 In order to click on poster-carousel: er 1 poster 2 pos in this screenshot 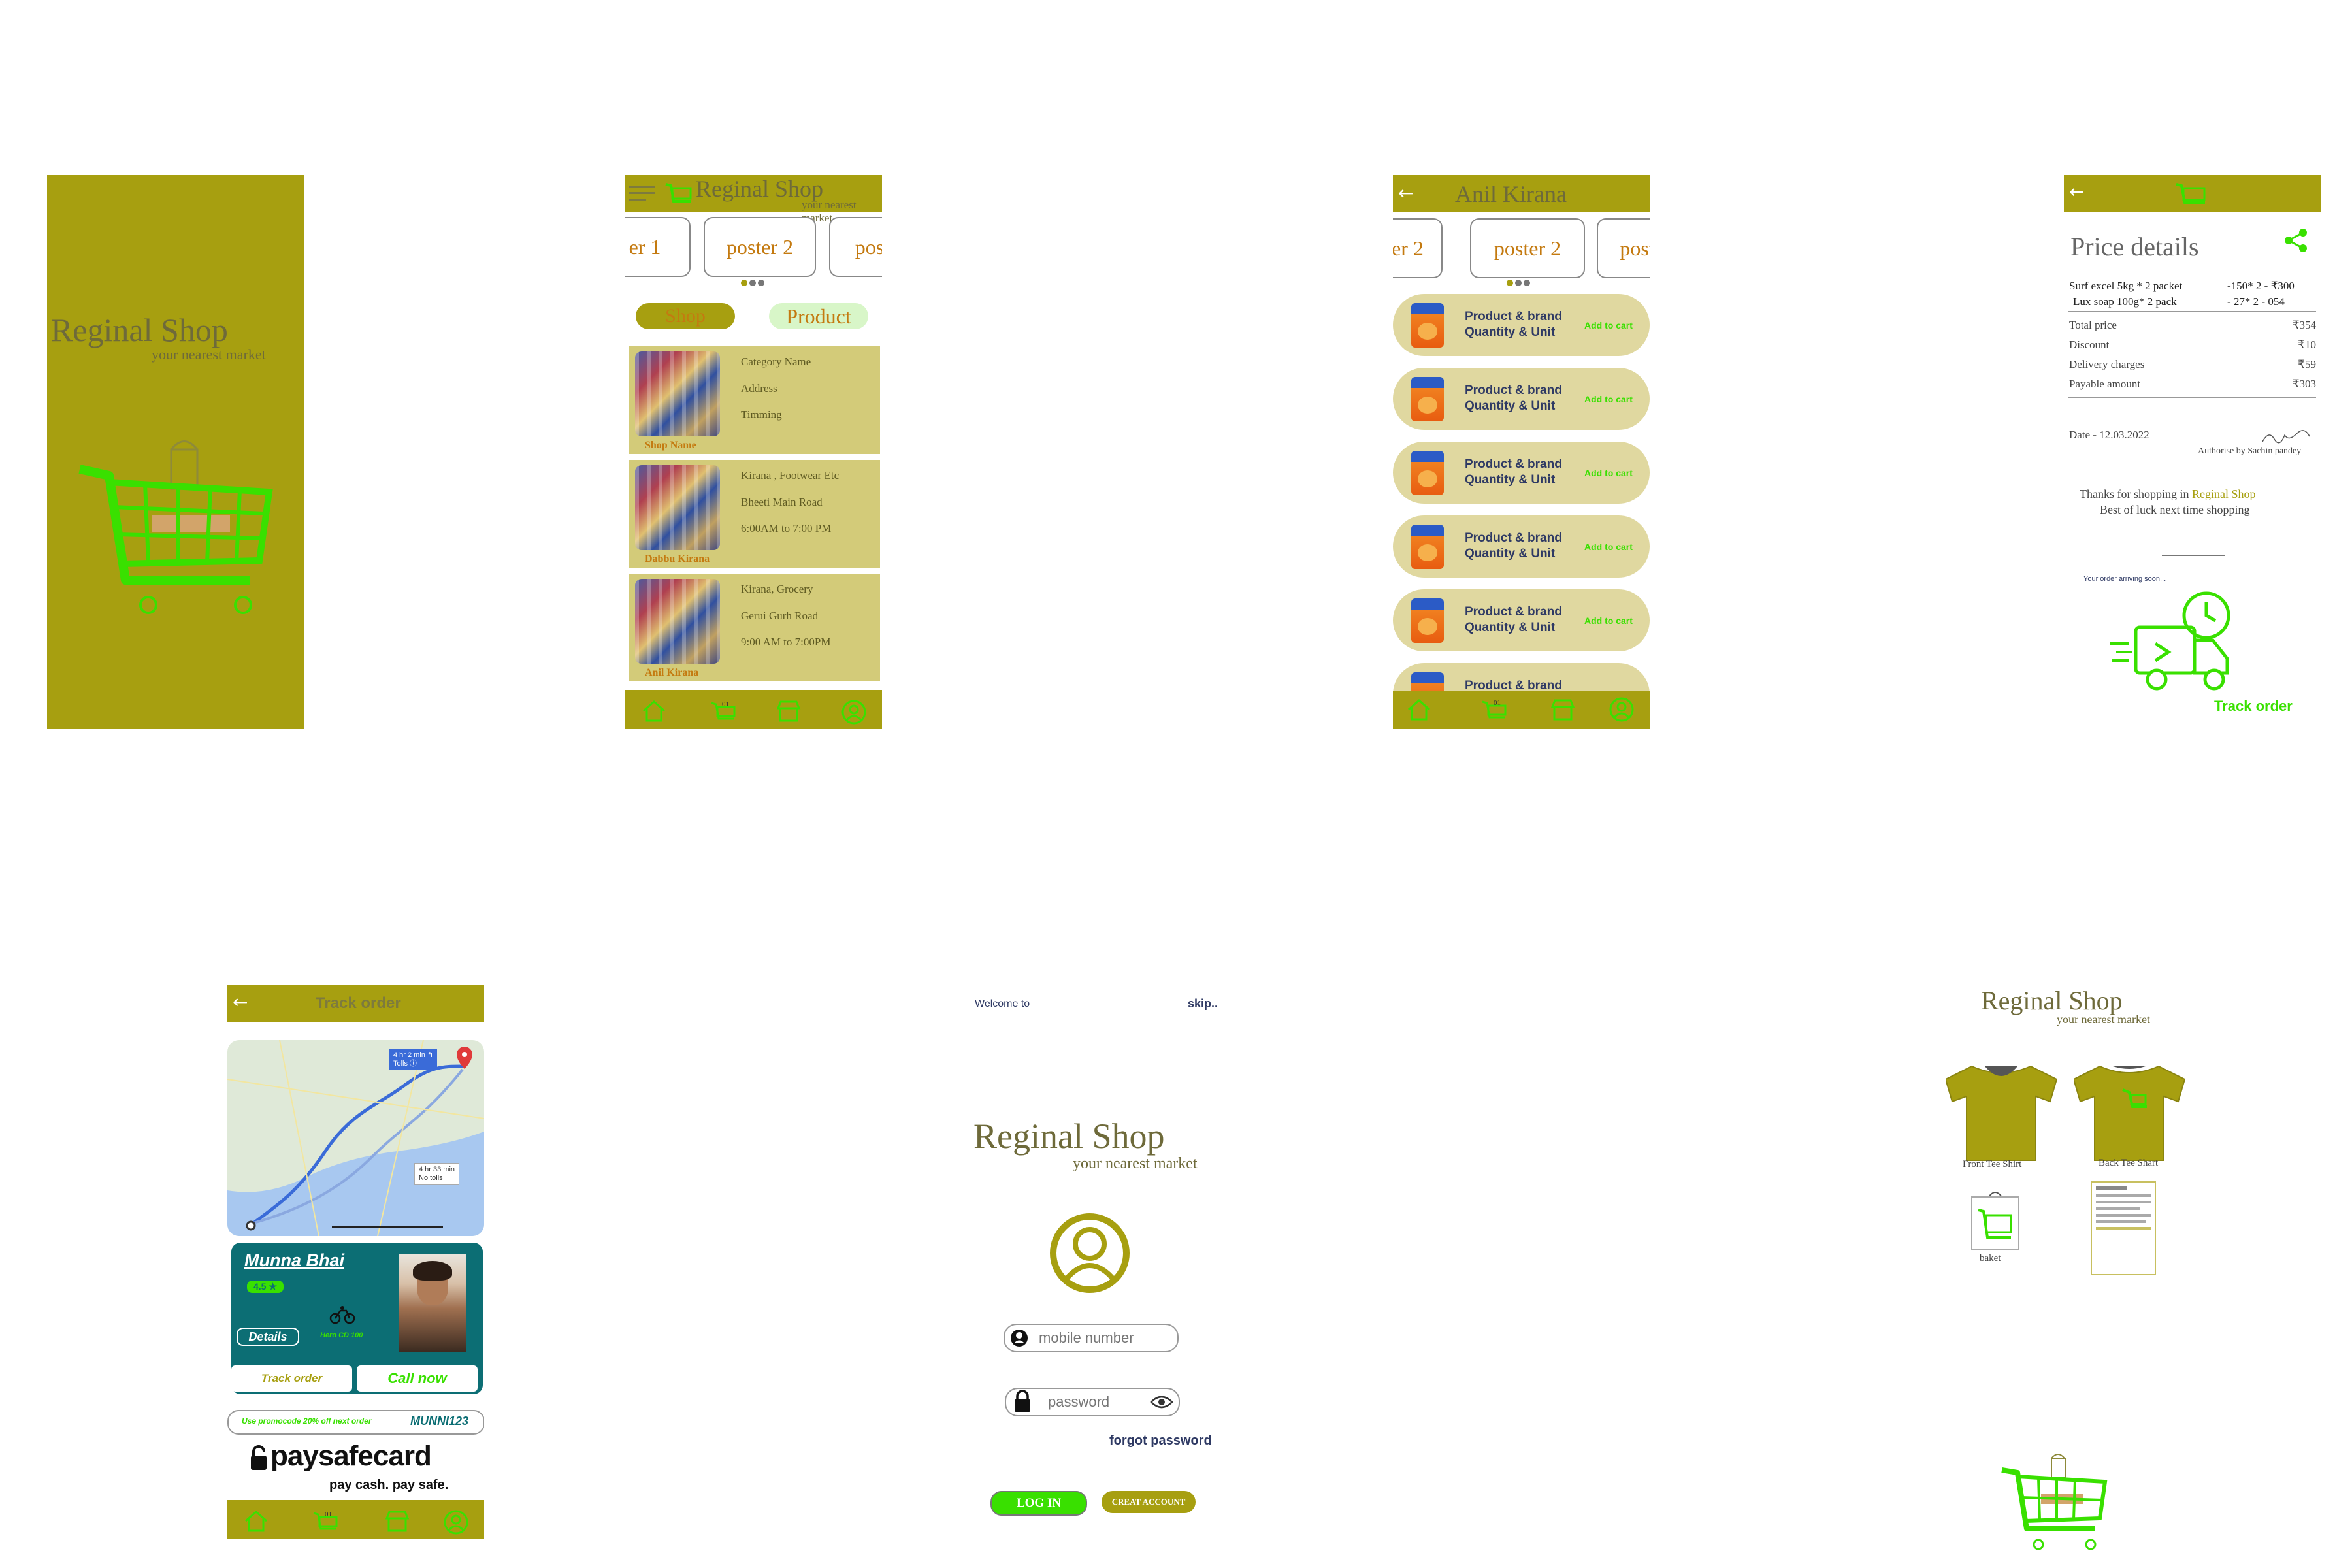, I will do `click(753, 247)`.